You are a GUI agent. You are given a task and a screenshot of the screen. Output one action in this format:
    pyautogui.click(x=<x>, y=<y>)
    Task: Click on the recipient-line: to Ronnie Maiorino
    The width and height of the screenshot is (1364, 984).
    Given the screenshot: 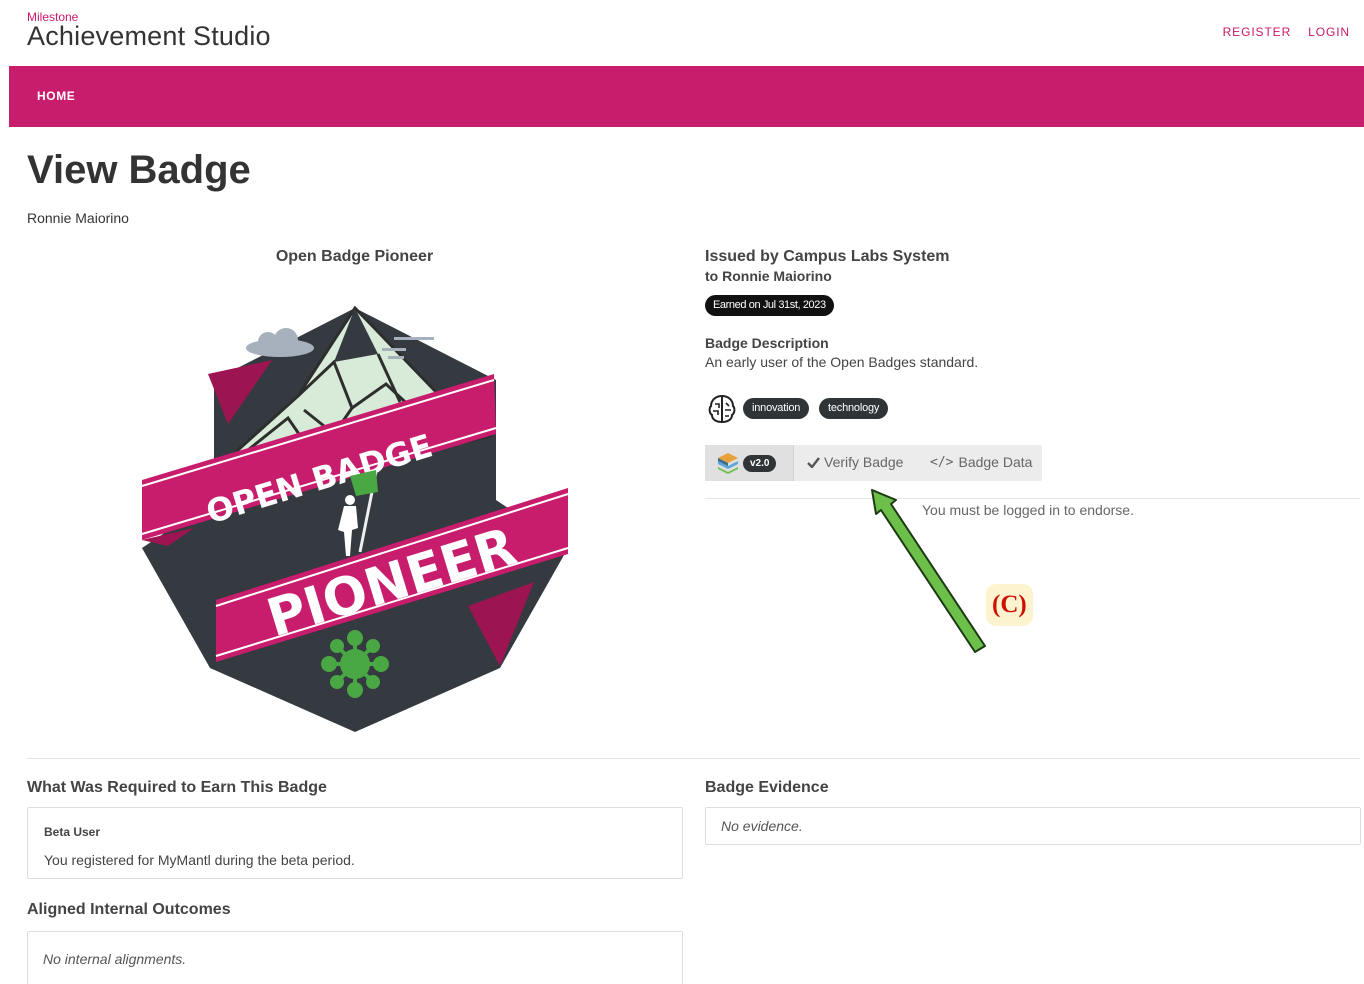 What is the action you would take?
    pyautogui.click(x=768, y=276)
    